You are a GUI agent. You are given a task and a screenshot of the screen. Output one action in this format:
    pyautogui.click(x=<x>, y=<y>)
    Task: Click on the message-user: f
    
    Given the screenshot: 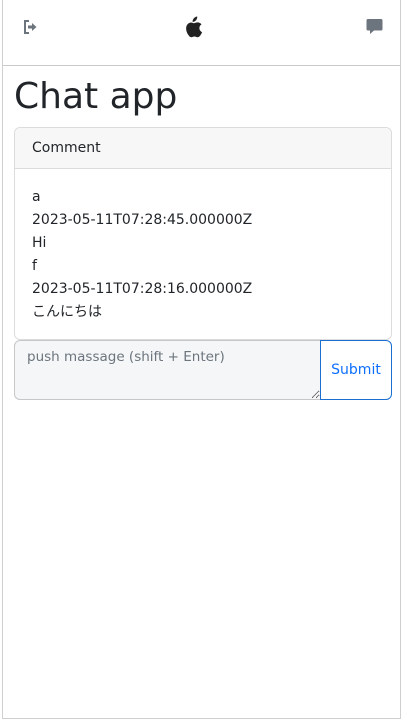 What is the action you would take?
    pyautogui.click(x=34, y=266)
    